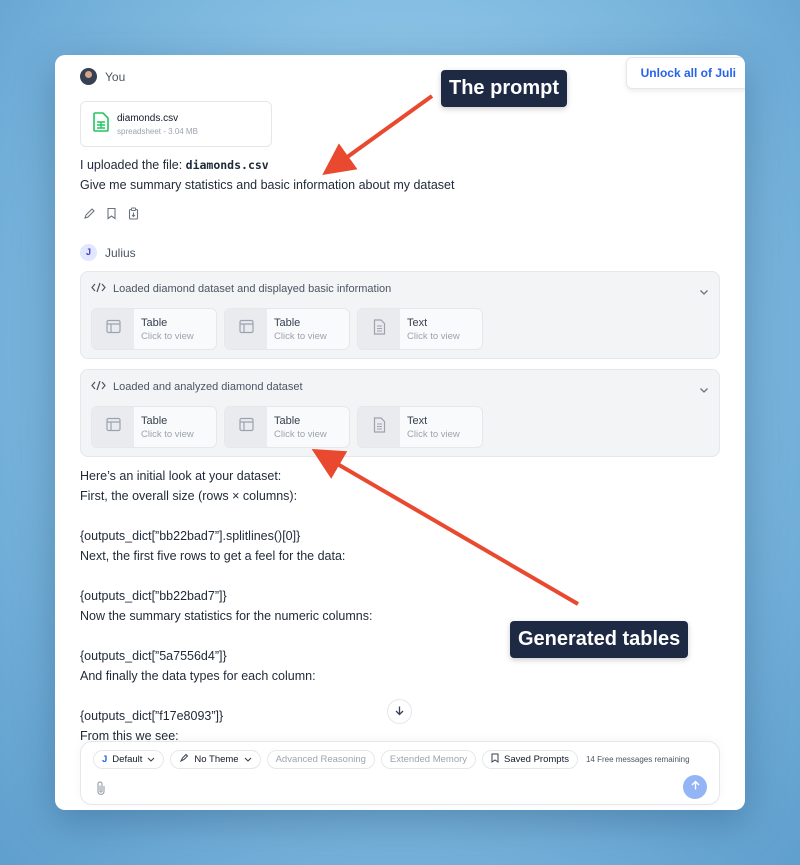 This screenshot has height=865, width=800. Describe the element at coordinates (637, 759) in the screenshot. I see `free-messages-remaining: 14 Free messages remaining` at that location.